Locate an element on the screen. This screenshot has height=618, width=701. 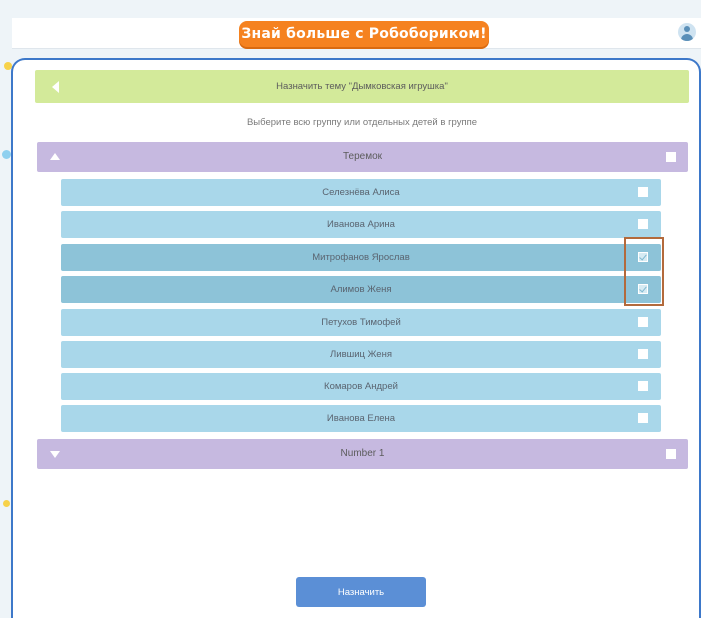
child-name: Алимов Женя is located at coordinates (361, 289).